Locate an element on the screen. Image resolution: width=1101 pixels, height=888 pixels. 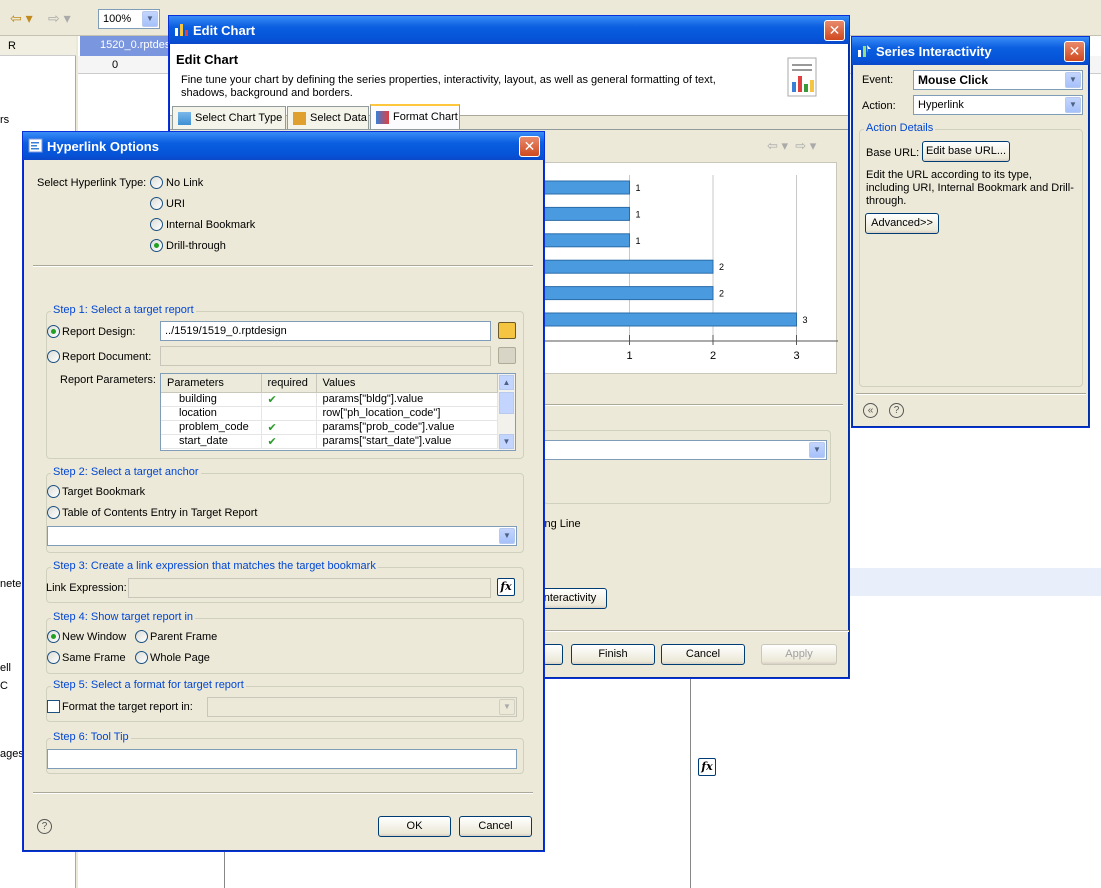
nav-arrows-icon: ⇦ ▾ ⇨ ▾ is located at coordinates (791, 146).